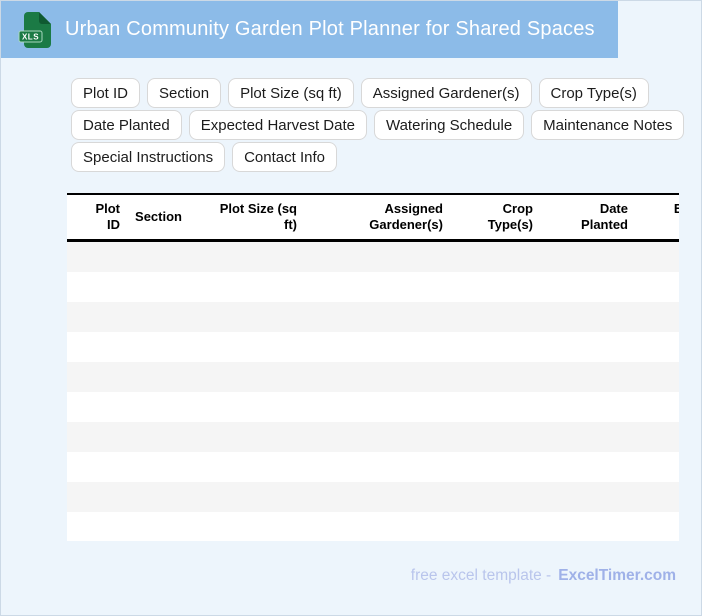  Describe the element at coordinates (157, 218) in the screenshot. I see `column-header-section: Section` at that location.